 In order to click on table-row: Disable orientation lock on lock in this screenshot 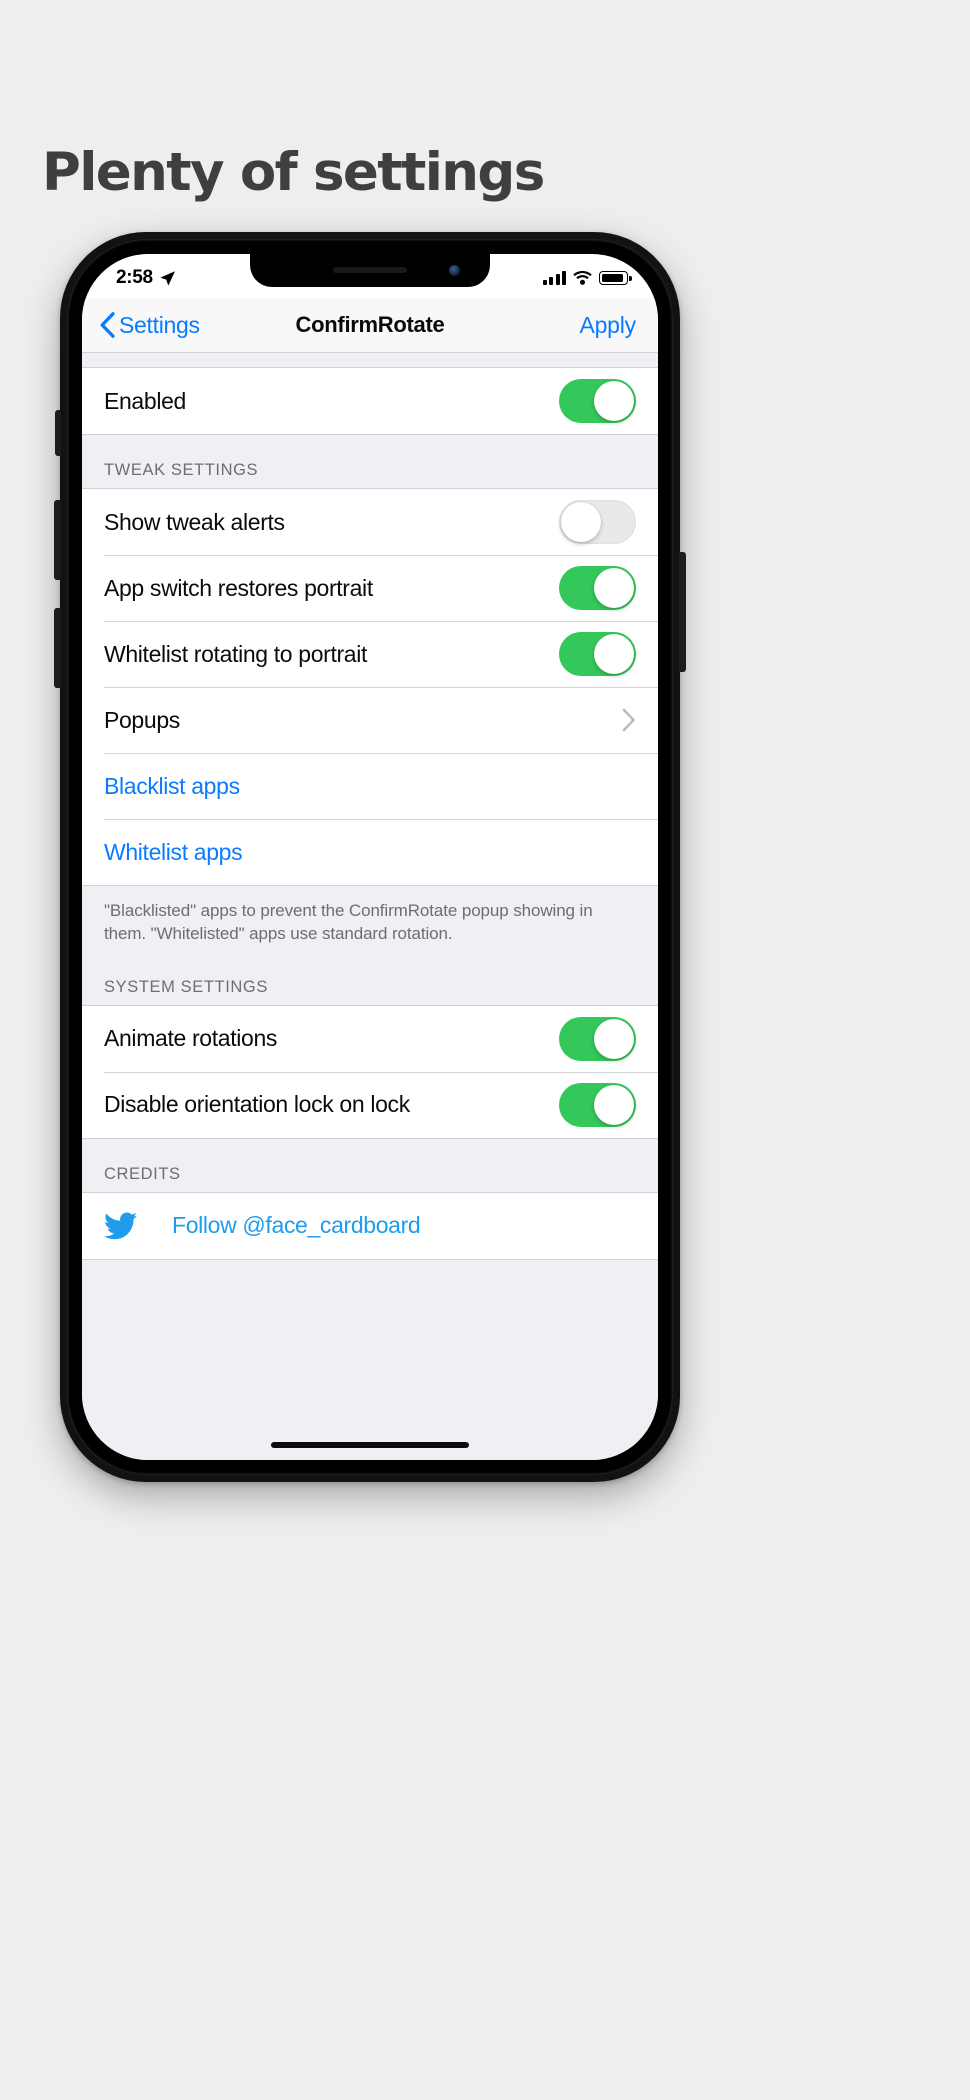, I will do `click(370, 1104)`.